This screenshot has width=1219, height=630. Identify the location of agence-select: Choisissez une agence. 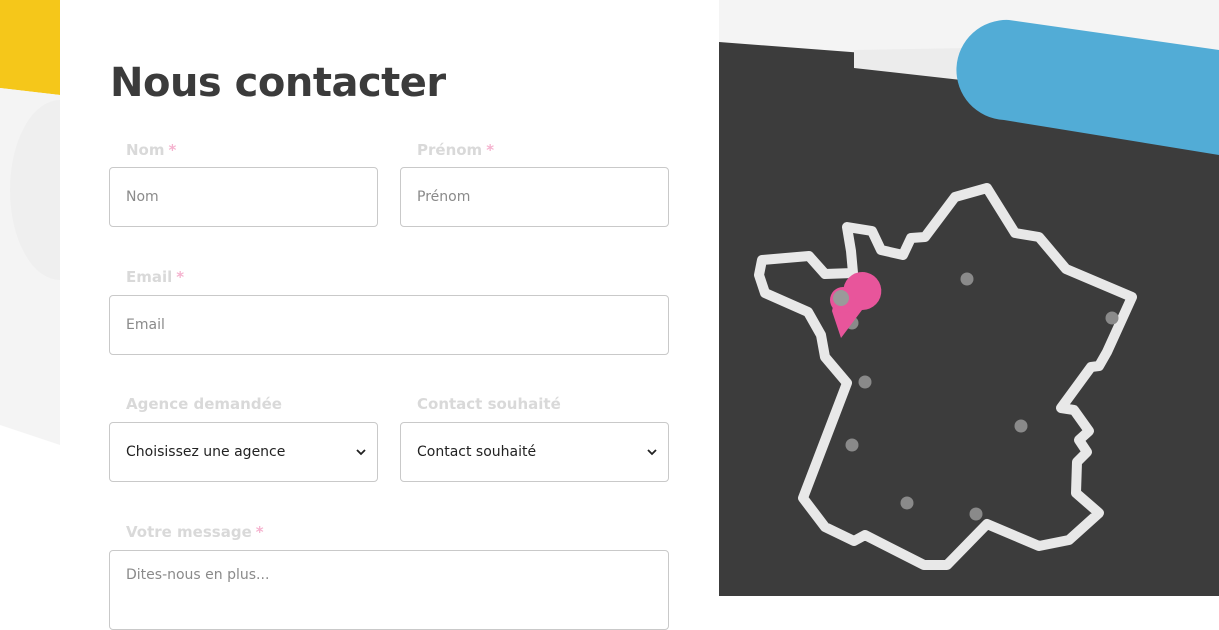
(243, 452).